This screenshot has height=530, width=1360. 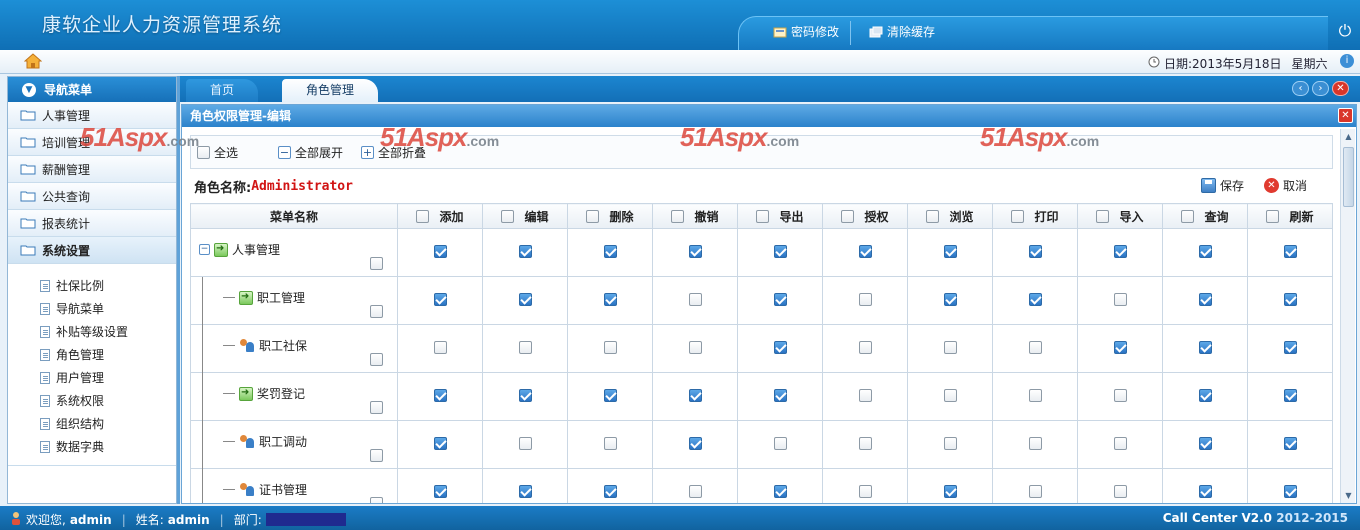 What do you see at coordinates (108, 331) in the screenshot?
I see `submenu-item-subsidy-level: 补贴等级设置` at bounding box center [108, 331].